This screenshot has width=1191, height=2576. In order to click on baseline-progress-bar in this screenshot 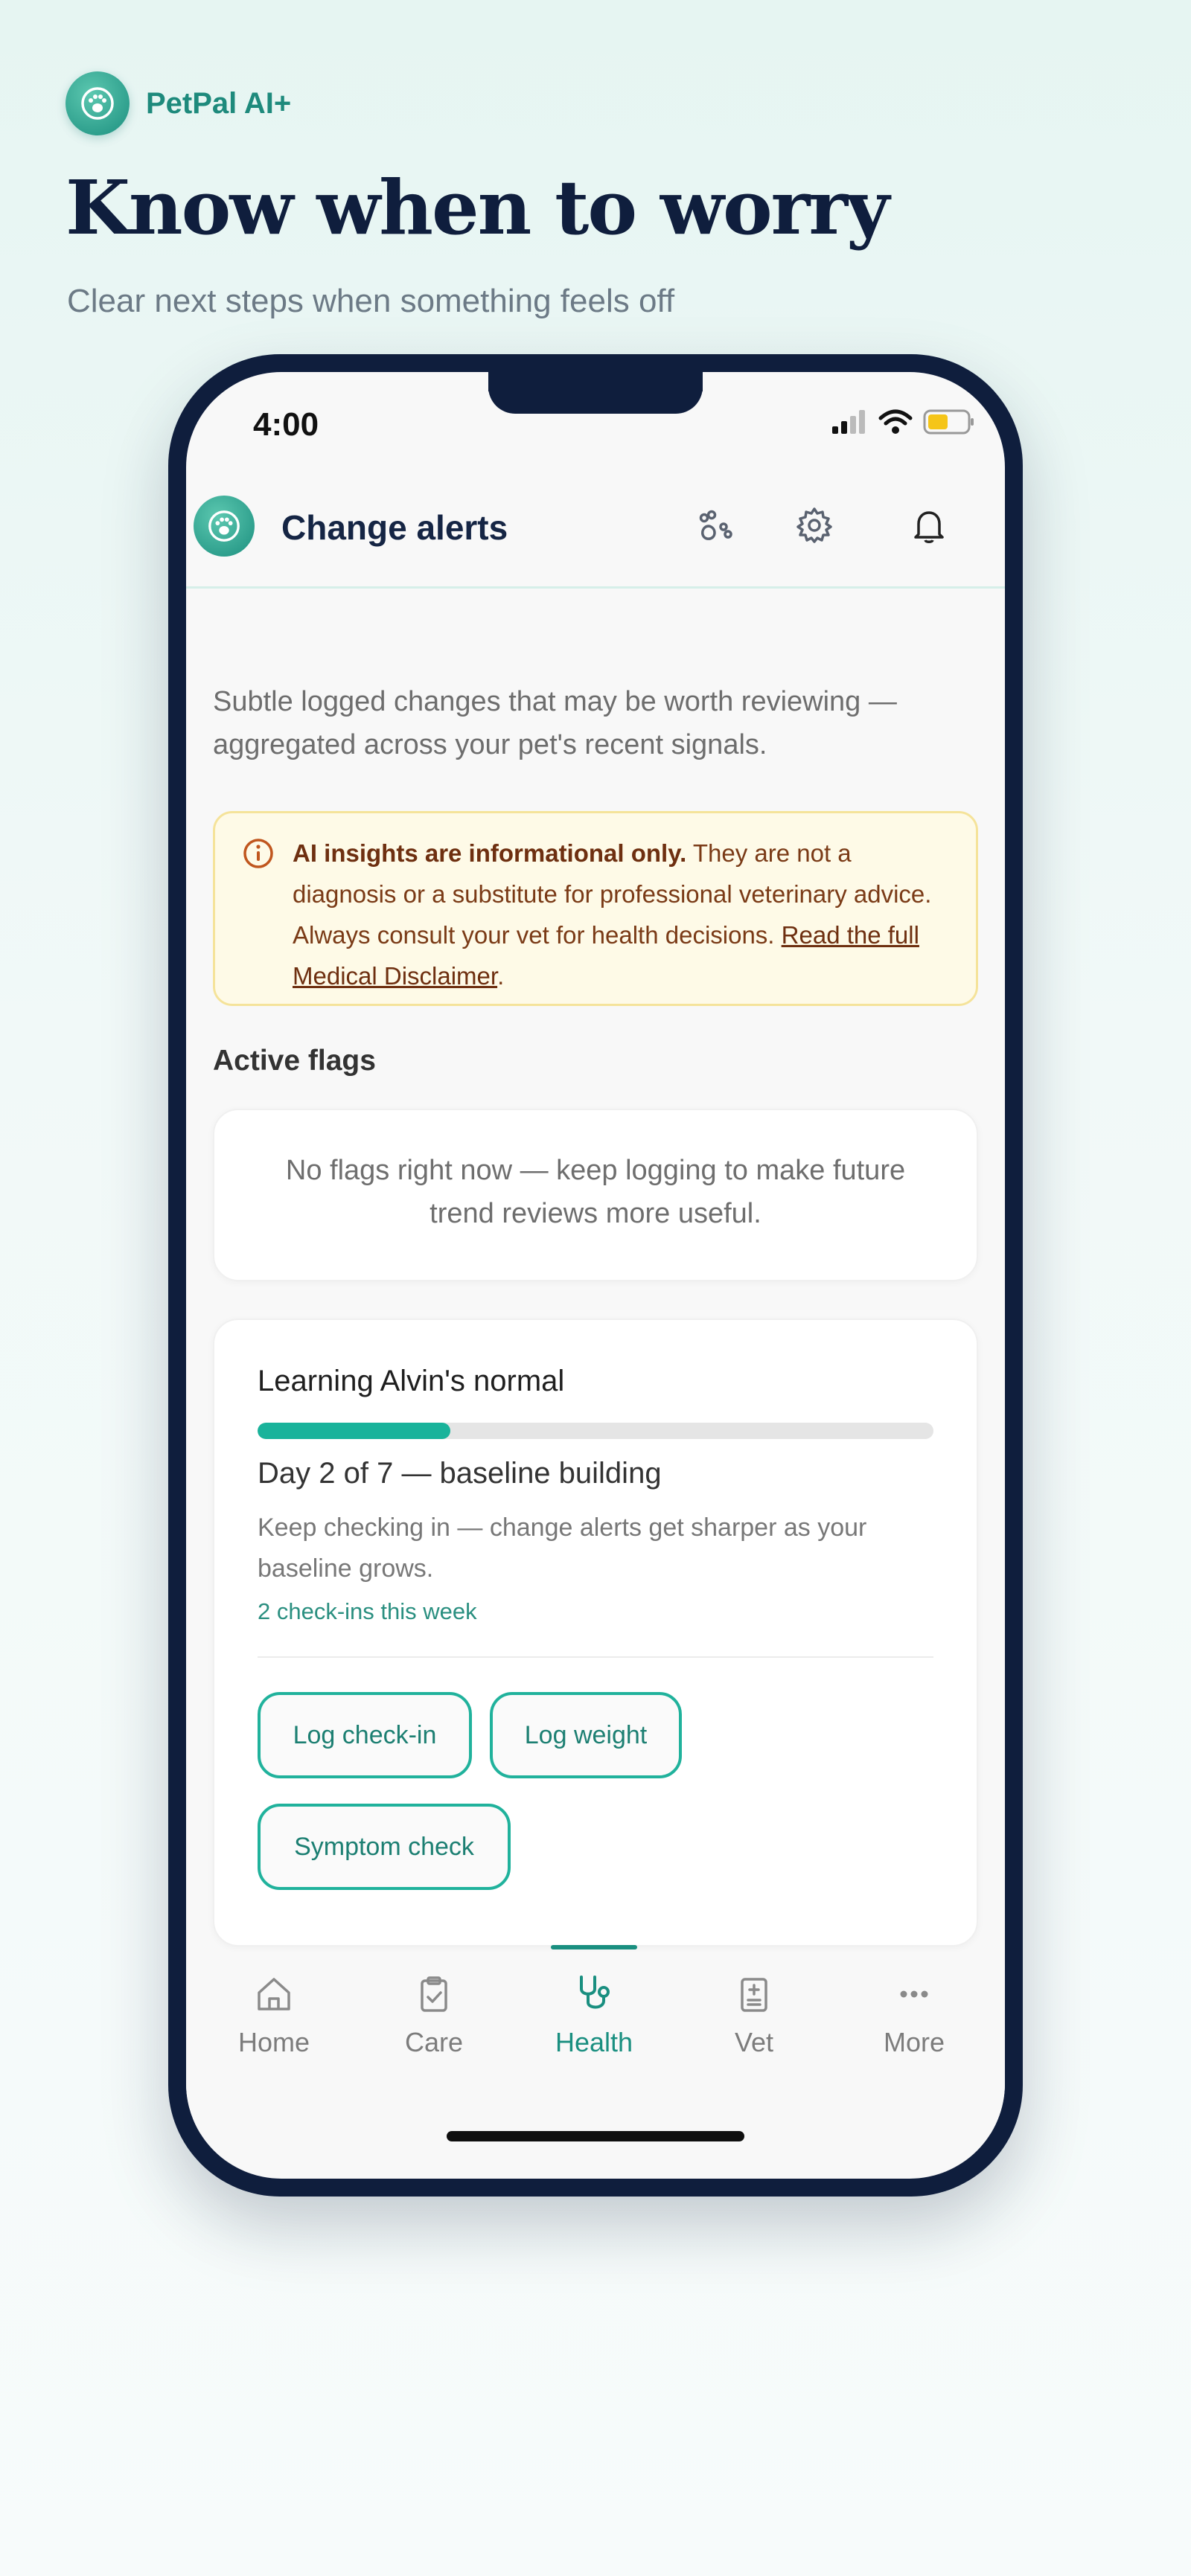, I will do `click(595, 1431)`.